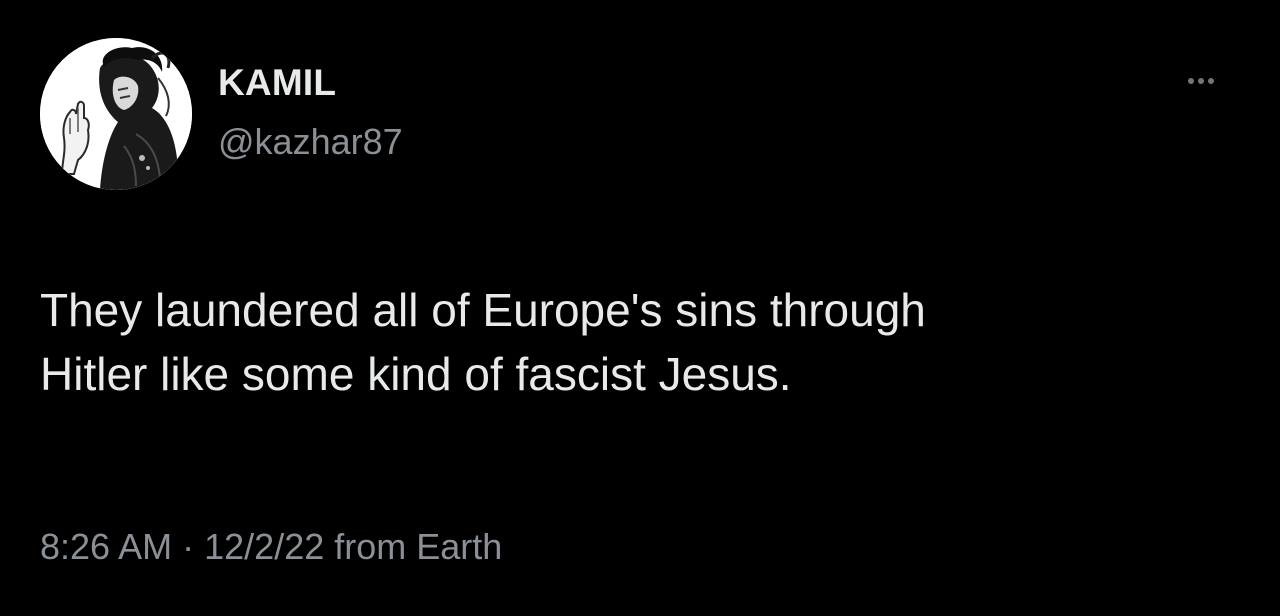 This screenshot has height=616, width=1280. What do you see at coordinates (277, 82) in the screenshot?
I see `display-name: KAMIL` at bounding box center [277, 82].